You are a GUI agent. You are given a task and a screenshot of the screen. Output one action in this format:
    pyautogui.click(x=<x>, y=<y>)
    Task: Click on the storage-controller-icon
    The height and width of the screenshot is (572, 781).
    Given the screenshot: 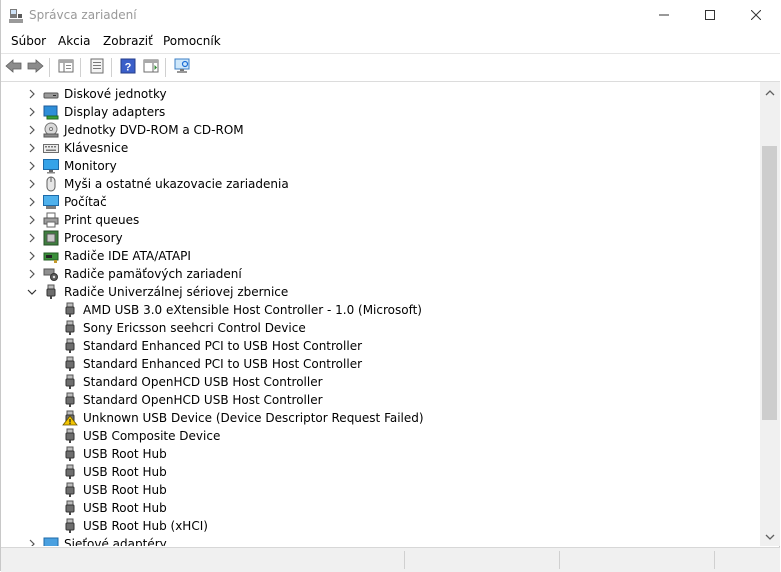 What is the action you would take?
    pyautogui.click(x=51, y=274)
    